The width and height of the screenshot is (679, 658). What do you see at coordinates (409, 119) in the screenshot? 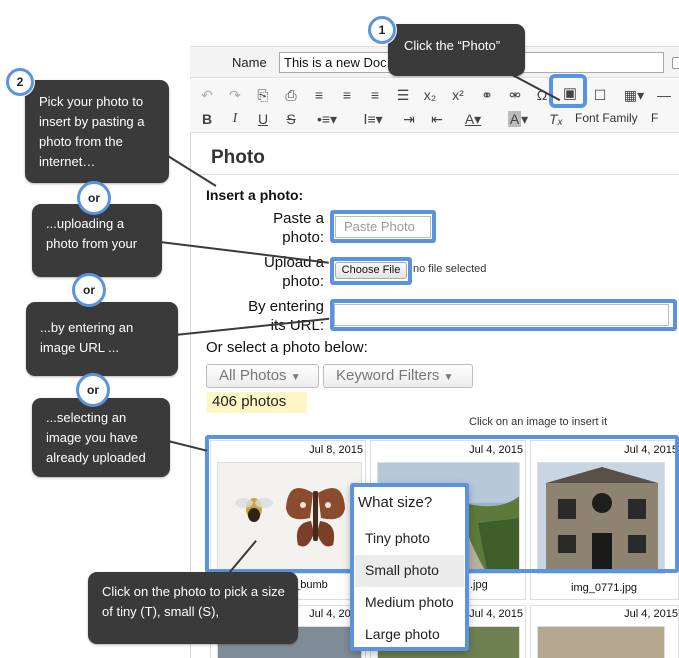
I see `indent-icon: ⇥` at bounding box center [409, 119].